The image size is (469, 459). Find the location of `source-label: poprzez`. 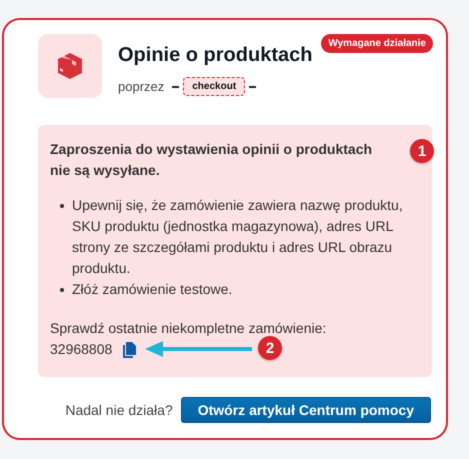

source-label: poprzez is located at coordinates (141, 86).